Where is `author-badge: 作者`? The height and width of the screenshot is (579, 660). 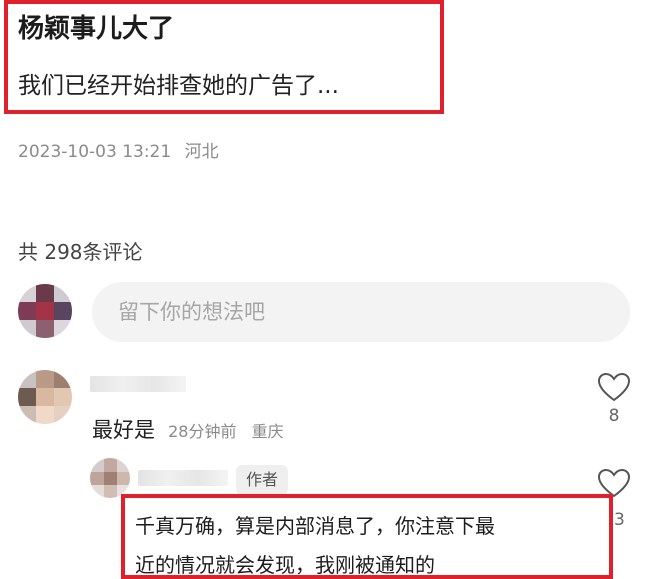
author-badge: 作者 is located at coordinates (262, 480).